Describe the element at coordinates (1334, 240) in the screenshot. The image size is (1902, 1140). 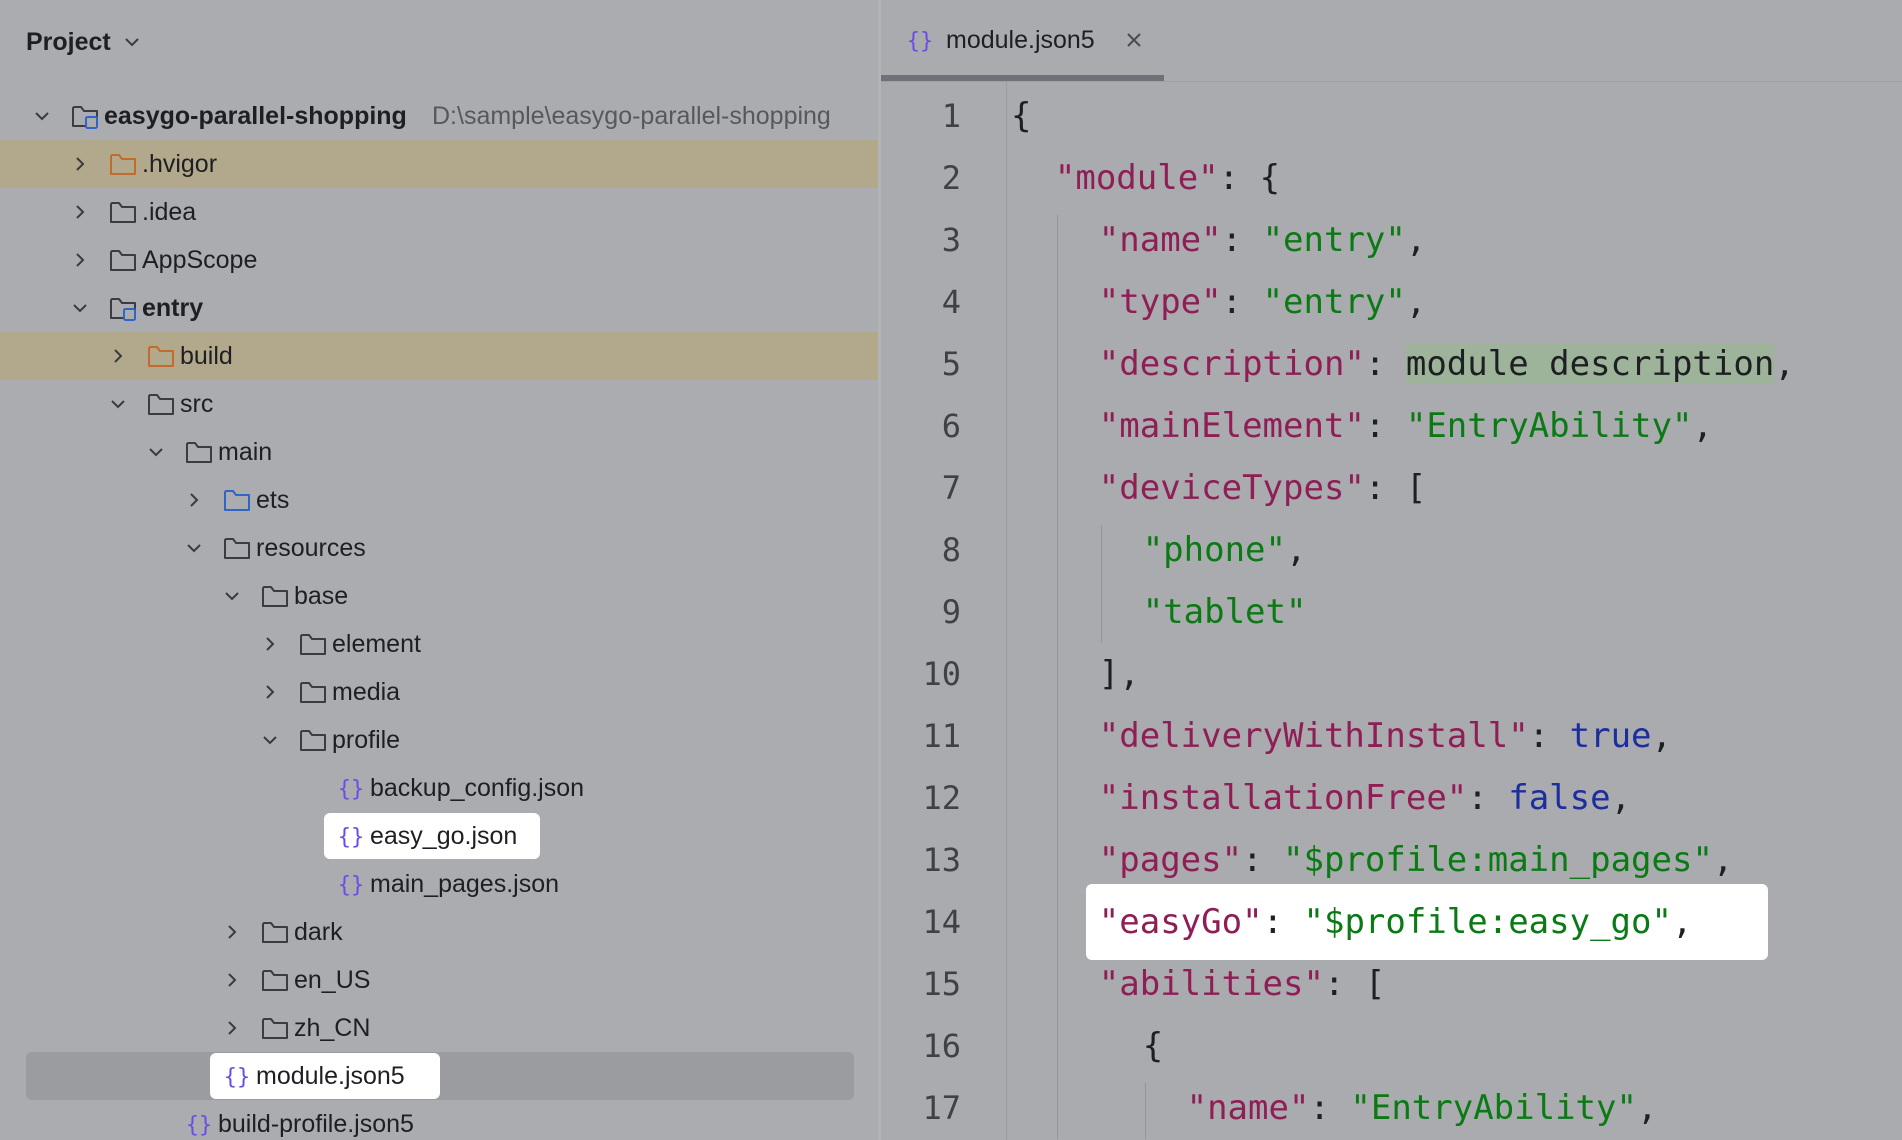
I see `string-value: "entry"` at that location.